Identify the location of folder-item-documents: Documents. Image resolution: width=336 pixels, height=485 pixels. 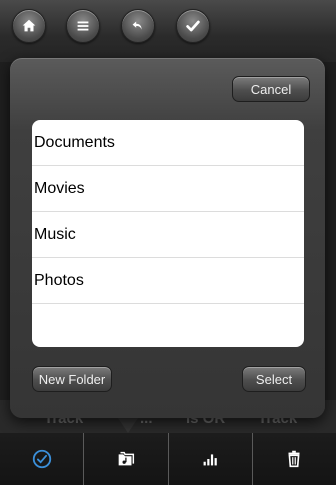
(168, 143).